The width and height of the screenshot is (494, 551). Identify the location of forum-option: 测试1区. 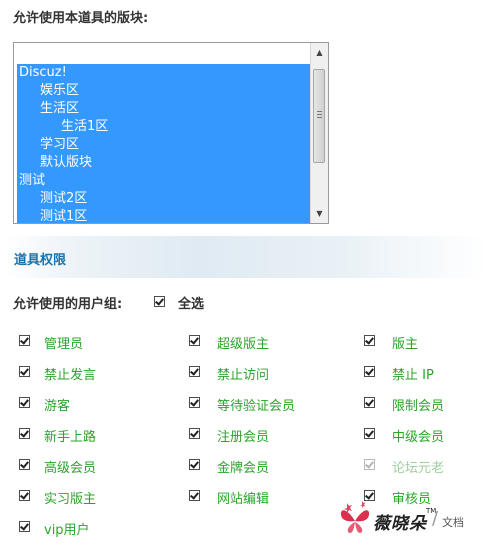
(63, 217).